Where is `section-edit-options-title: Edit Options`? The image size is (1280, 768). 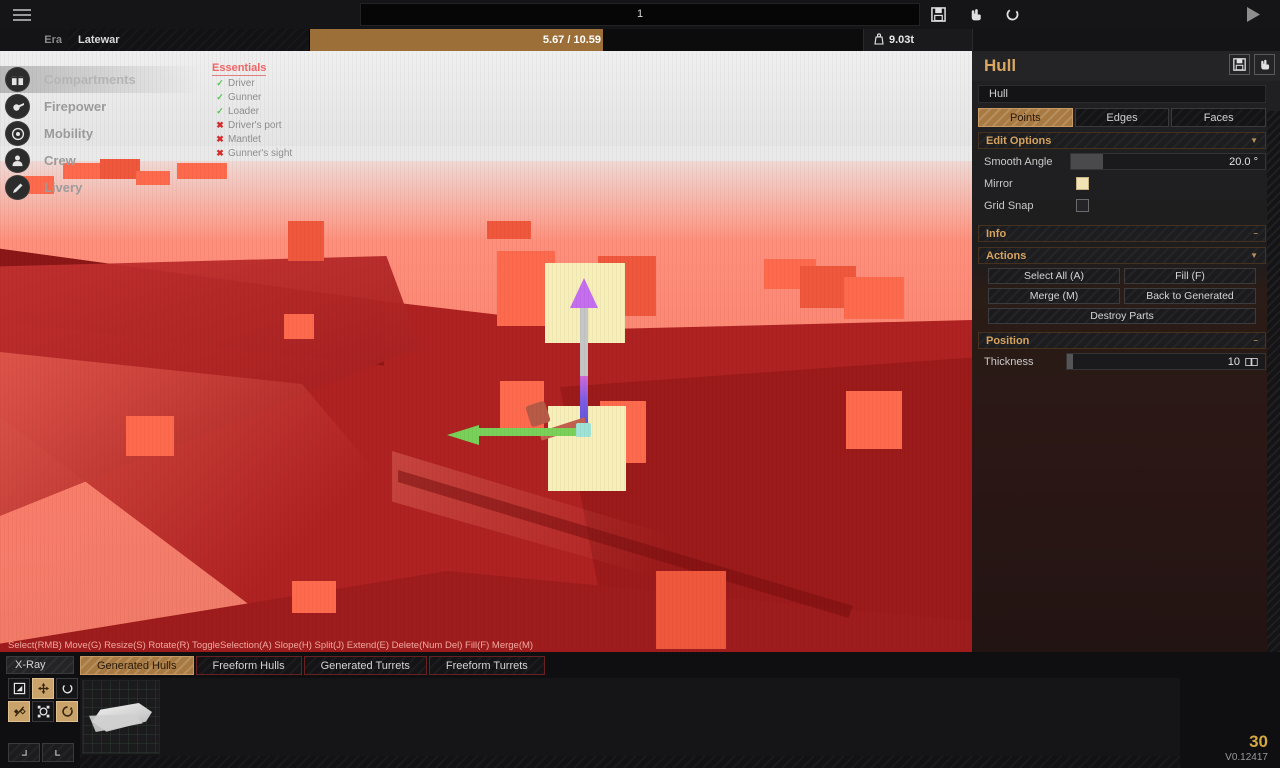 section-edit-options-title: Edit Options is located at coordinates (1019, 140).